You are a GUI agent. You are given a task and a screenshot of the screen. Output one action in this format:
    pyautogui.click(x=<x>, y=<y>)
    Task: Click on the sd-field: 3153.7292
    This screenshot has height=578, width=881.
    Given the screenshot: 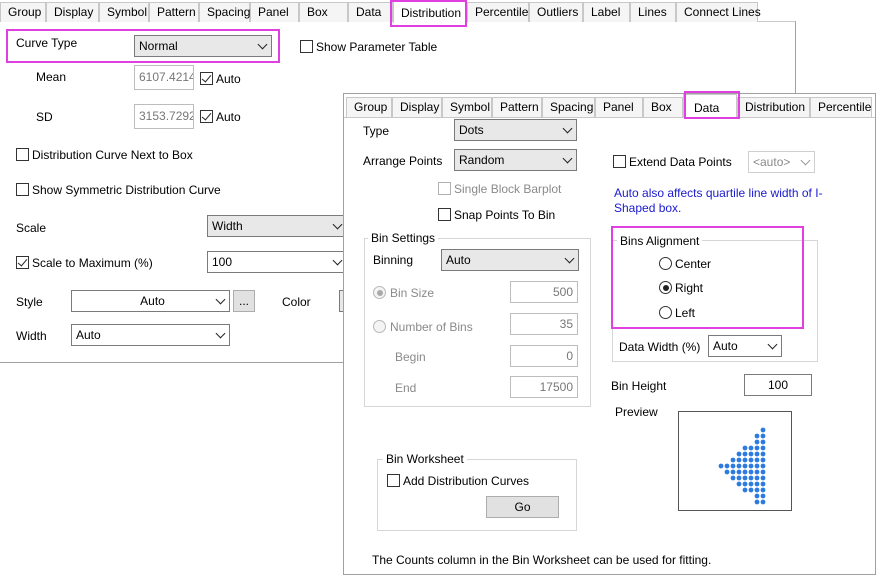 What is the action you would take?
    pyautogui.click(x=164, y=116)
    